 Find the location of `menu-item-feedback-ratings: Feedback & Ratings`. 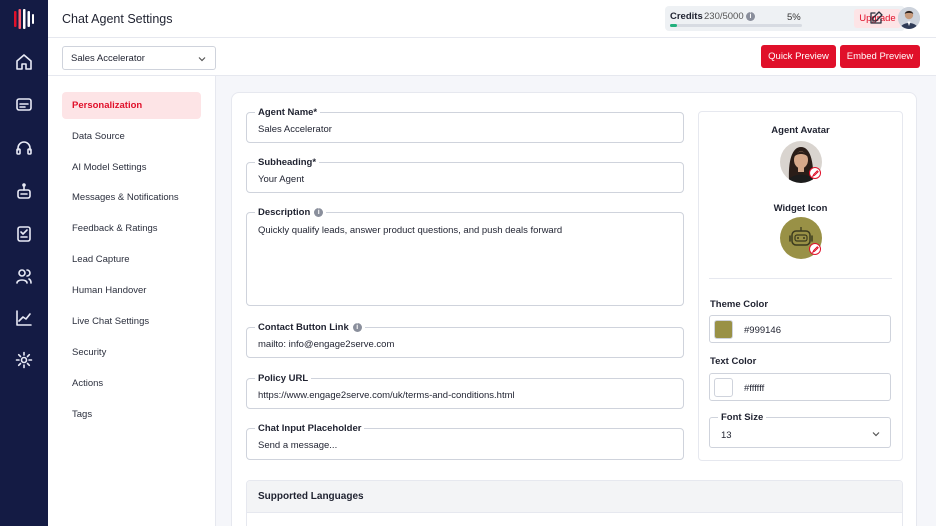

menu-item-feedback-ratings: Feedback & Ratings is located at coordinates (131, 228).